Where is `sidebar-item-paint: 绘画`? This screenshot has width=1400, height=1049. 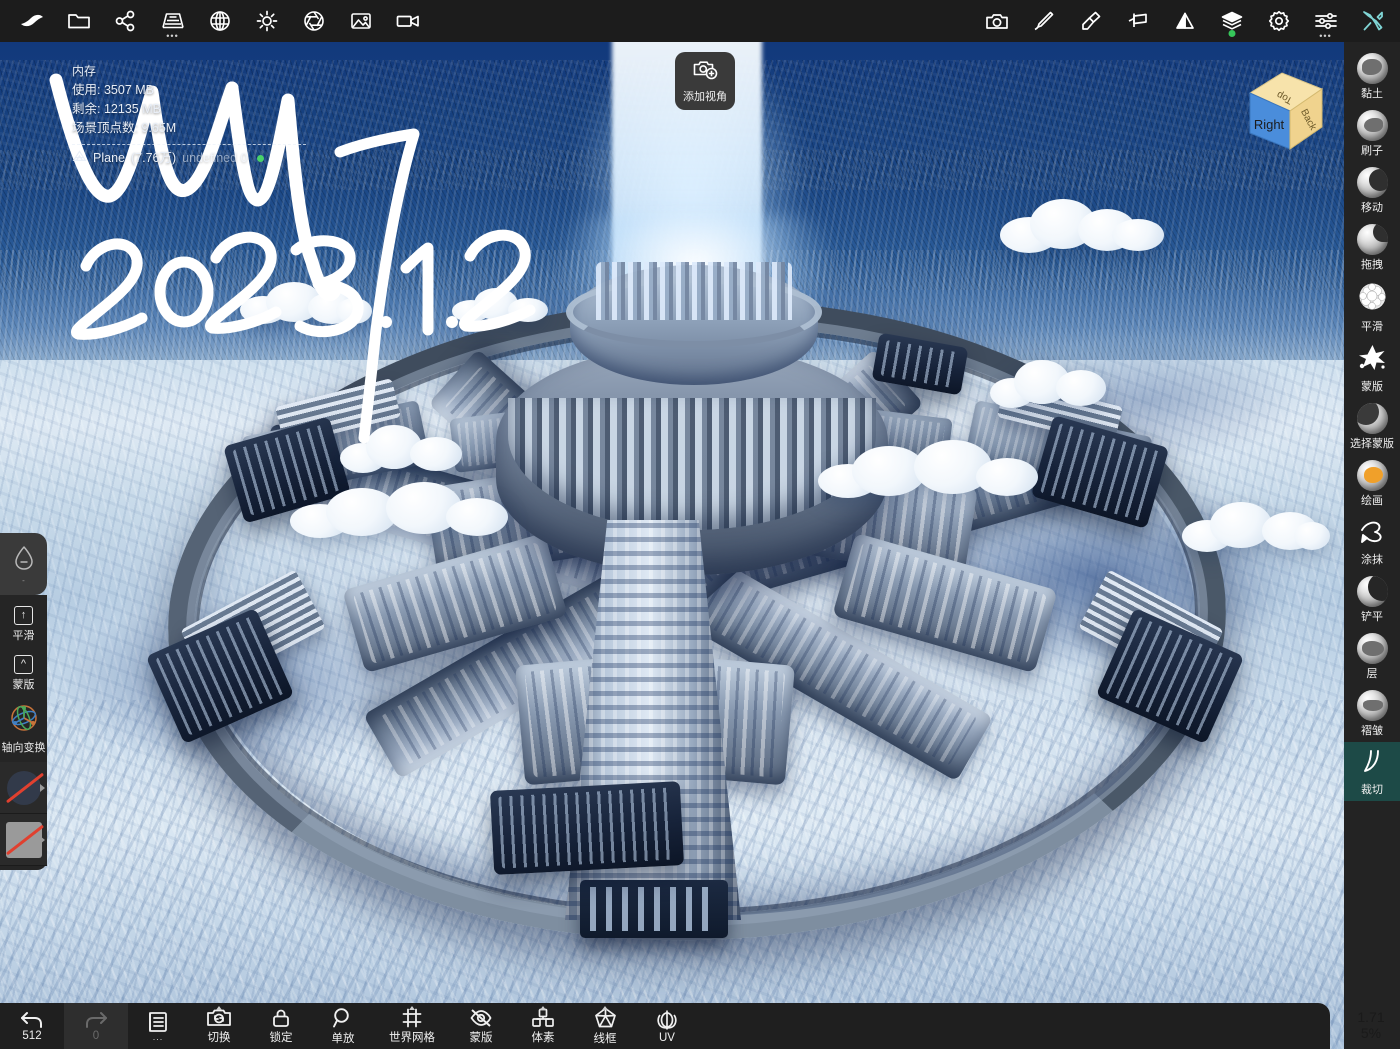
sidebar-item-paint: 绘画 is located at coordinates (1372, 483).